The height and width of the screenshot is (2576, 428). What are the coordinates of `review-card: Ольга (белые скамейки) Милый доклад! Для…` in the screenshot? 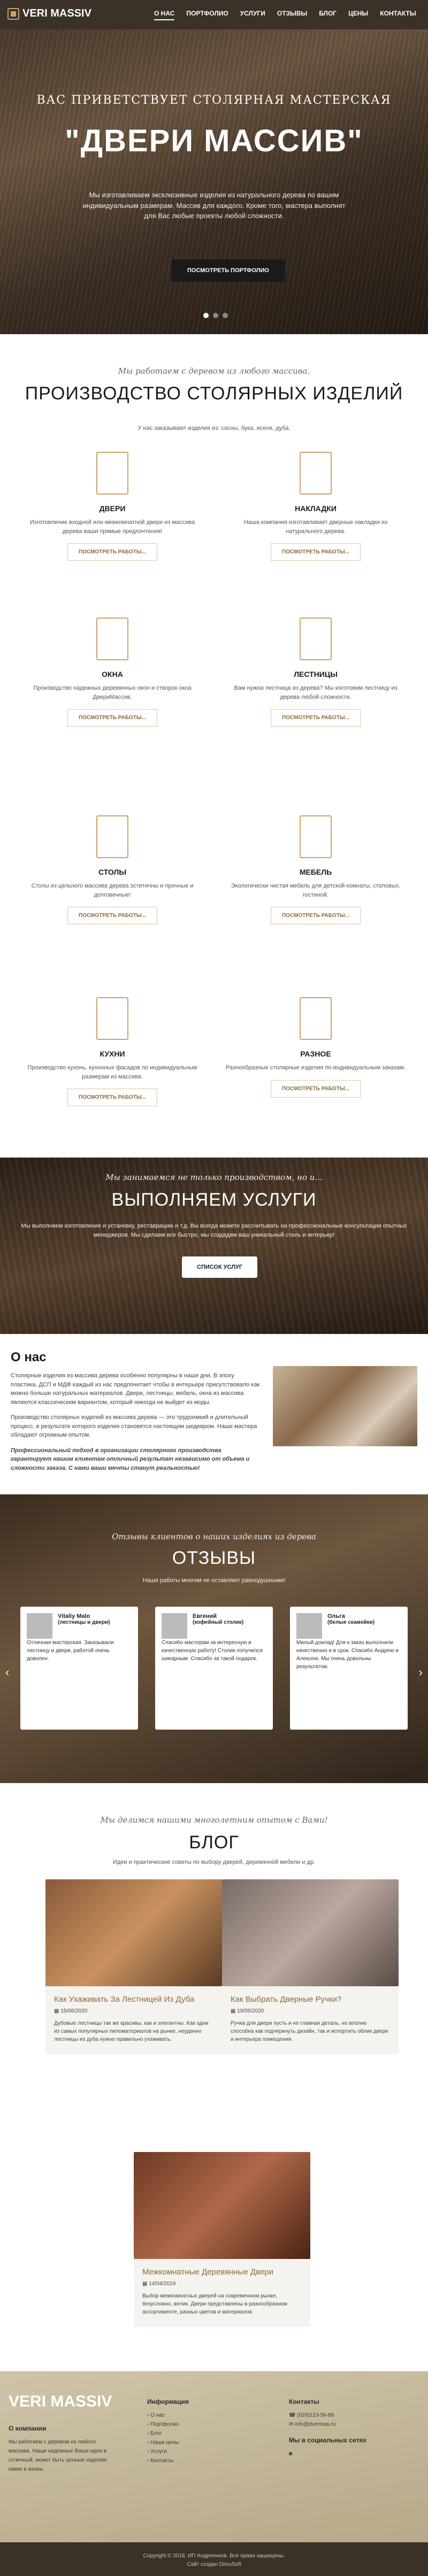 It's located at (349, 1669).